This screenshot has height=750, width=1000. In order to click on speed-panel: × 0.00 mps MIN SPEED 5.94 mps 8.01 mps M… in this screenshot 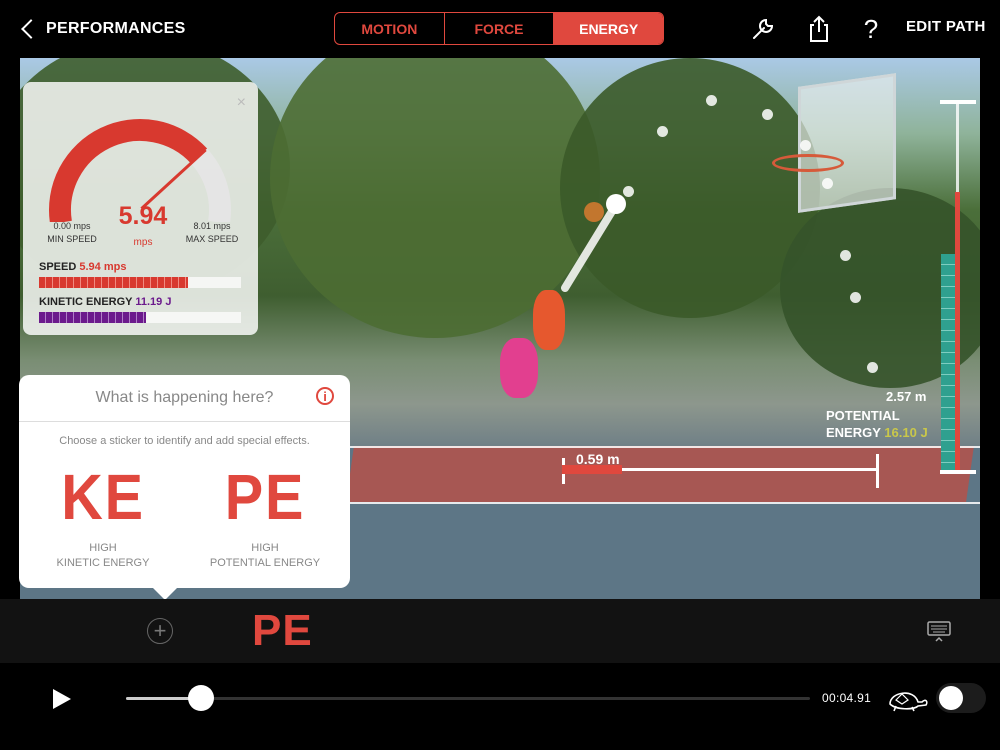, I will do `click(140, 208)`.